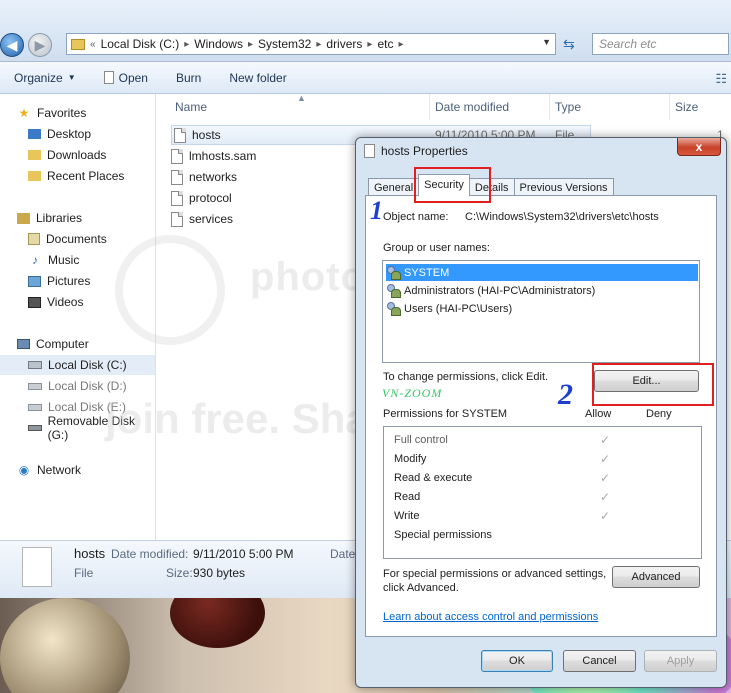 The height and width of the screenshot is (693, 731). What do you see at coordinates (219, 573) in the screenshot?
I see `details-size-value: 930 bytes` at bounding box center [219, 573].